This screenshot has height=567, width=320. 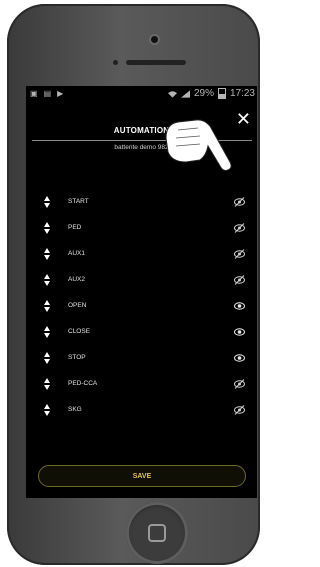 I want to click on item-label: START, so click(x=78, y=201).